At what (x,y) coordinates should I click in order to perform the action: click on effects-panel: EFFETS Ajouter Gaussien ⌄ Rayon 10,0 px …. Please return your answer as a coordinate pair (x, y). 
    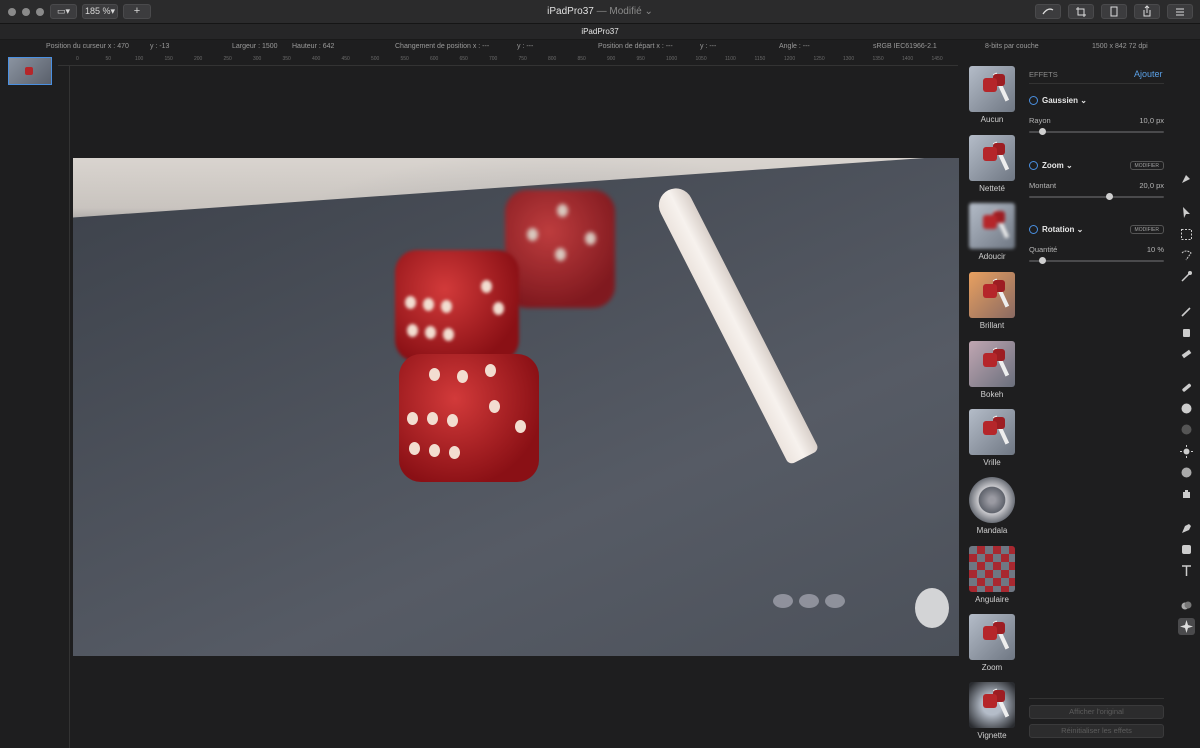
    Looking at the image, I should click on (1097, 407).